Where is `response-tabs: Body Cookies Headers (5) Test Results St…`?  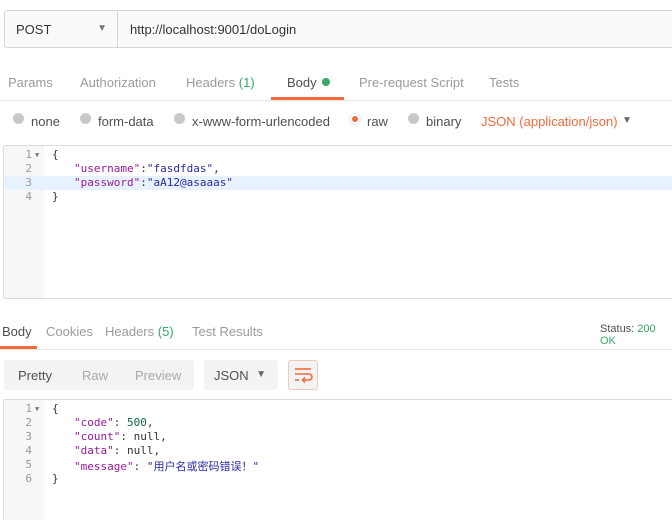 response-tabs: Body Cookies Headers (5) Test Results St… is located at coordinates (336, 331).